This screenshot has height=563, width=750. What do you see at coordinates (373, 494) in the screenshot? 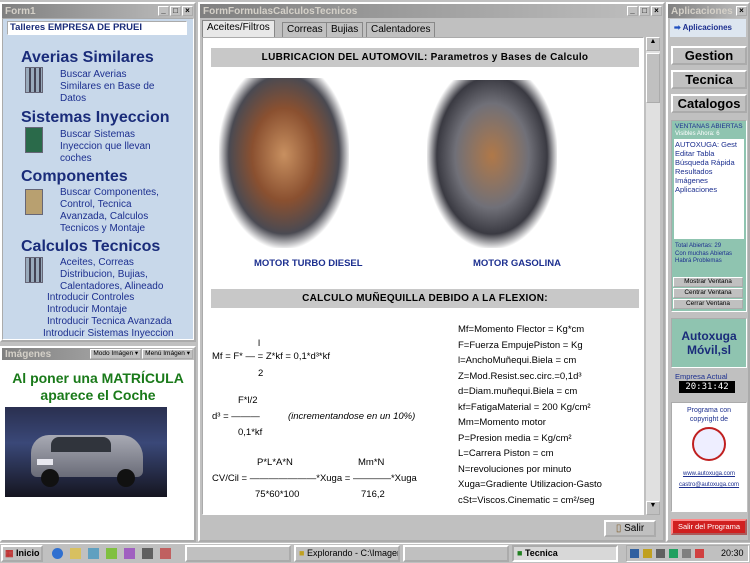
I see `formula3-bottom2: 716,2` at bounding box center [373, 494].